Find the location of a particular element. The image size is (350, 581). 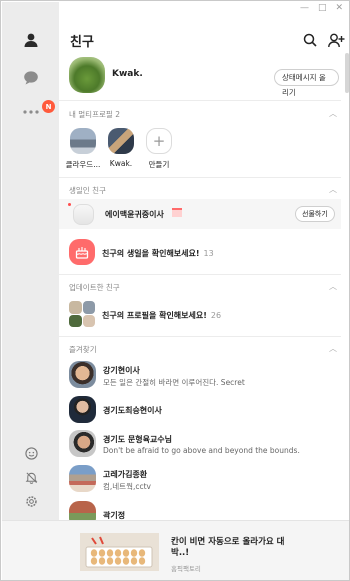

settings-icon is located at coordinates (31, 501).